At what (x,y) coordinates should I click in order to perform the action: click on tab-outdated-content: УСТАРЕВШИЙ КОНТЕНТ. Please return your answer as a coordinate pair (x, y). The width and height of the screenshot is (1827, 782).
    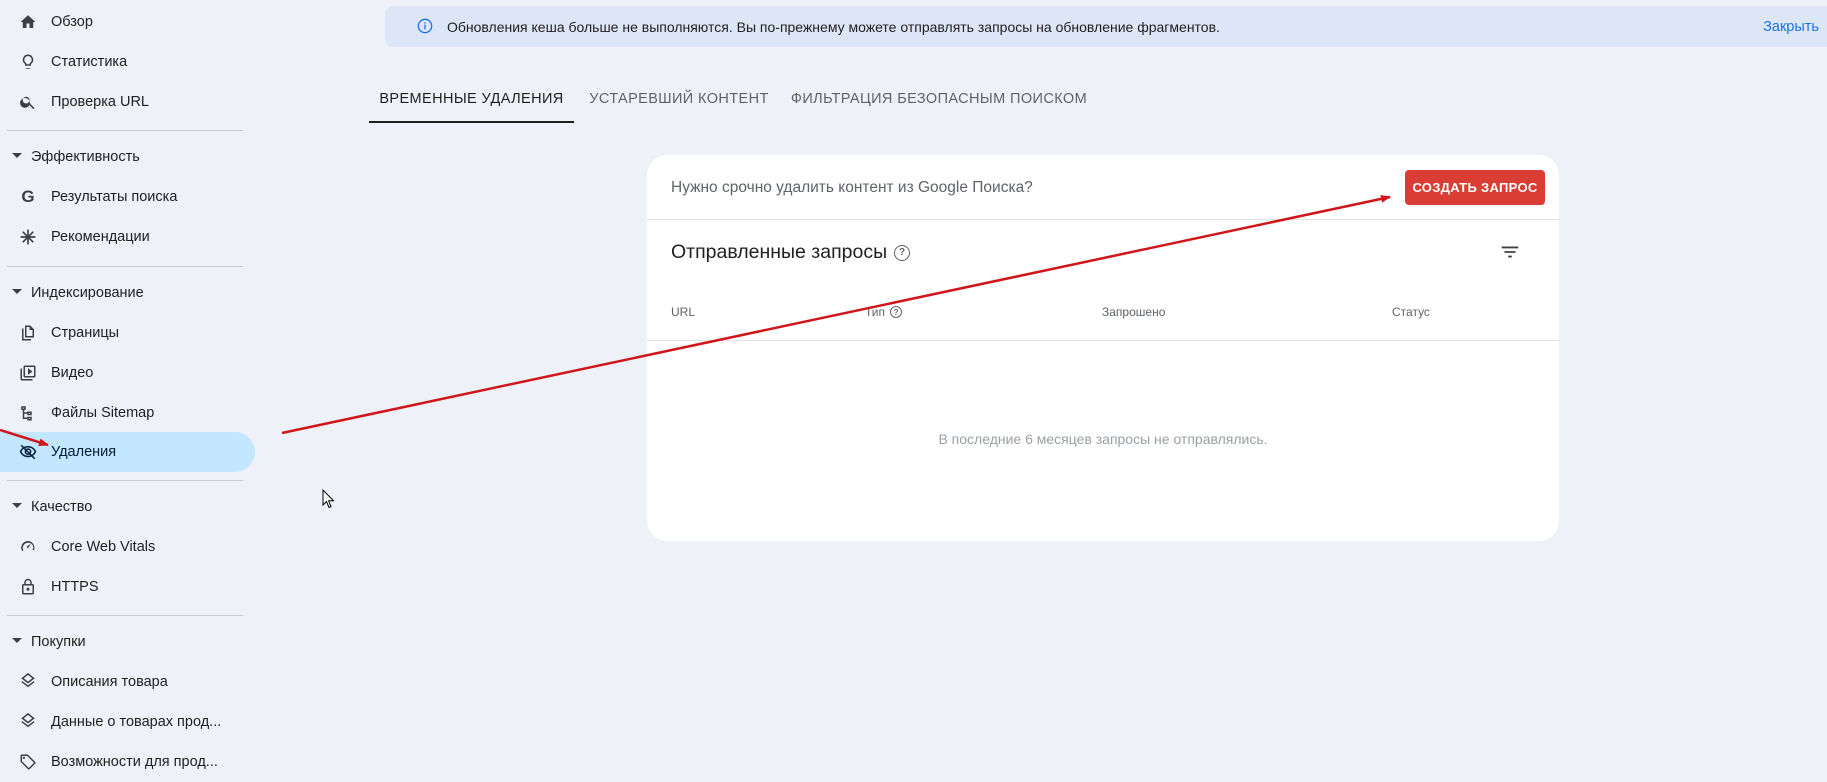
    Looking at the image, I should click on (679, 99).